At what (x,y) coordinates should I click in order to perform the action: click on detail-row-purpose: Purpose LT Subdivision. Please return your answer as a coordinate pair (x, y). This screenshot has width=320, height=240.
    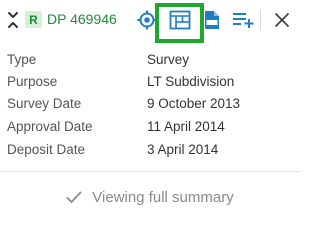
    Looking at the image, I should click on (150, 82).